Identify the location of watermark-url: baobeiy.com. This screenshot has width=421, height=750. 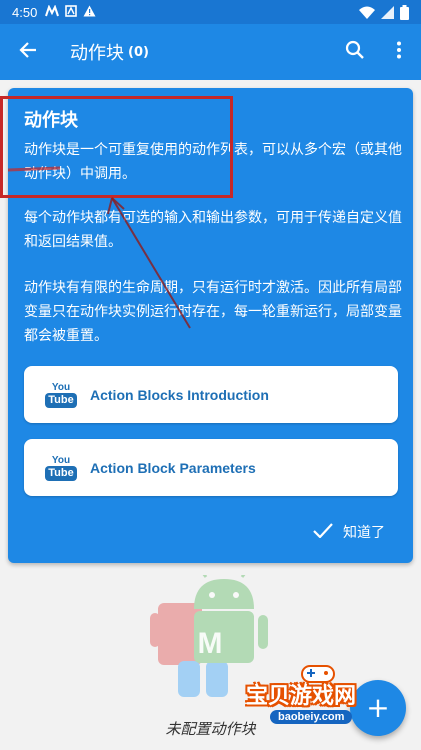
(311, 717).